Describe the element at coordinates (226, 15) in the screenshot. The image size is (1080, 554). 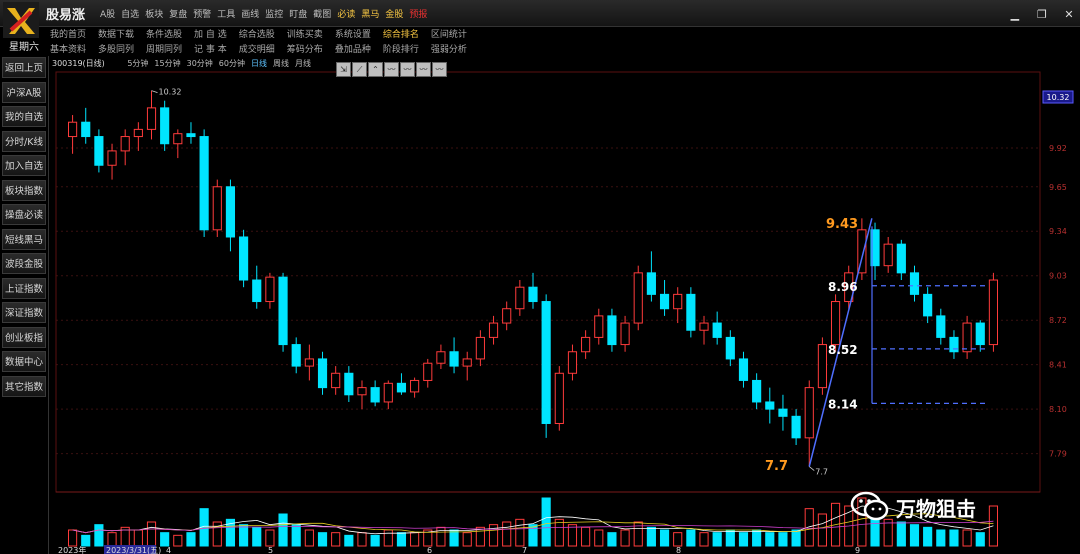
I see `top-menu-item: 工具` at that location.